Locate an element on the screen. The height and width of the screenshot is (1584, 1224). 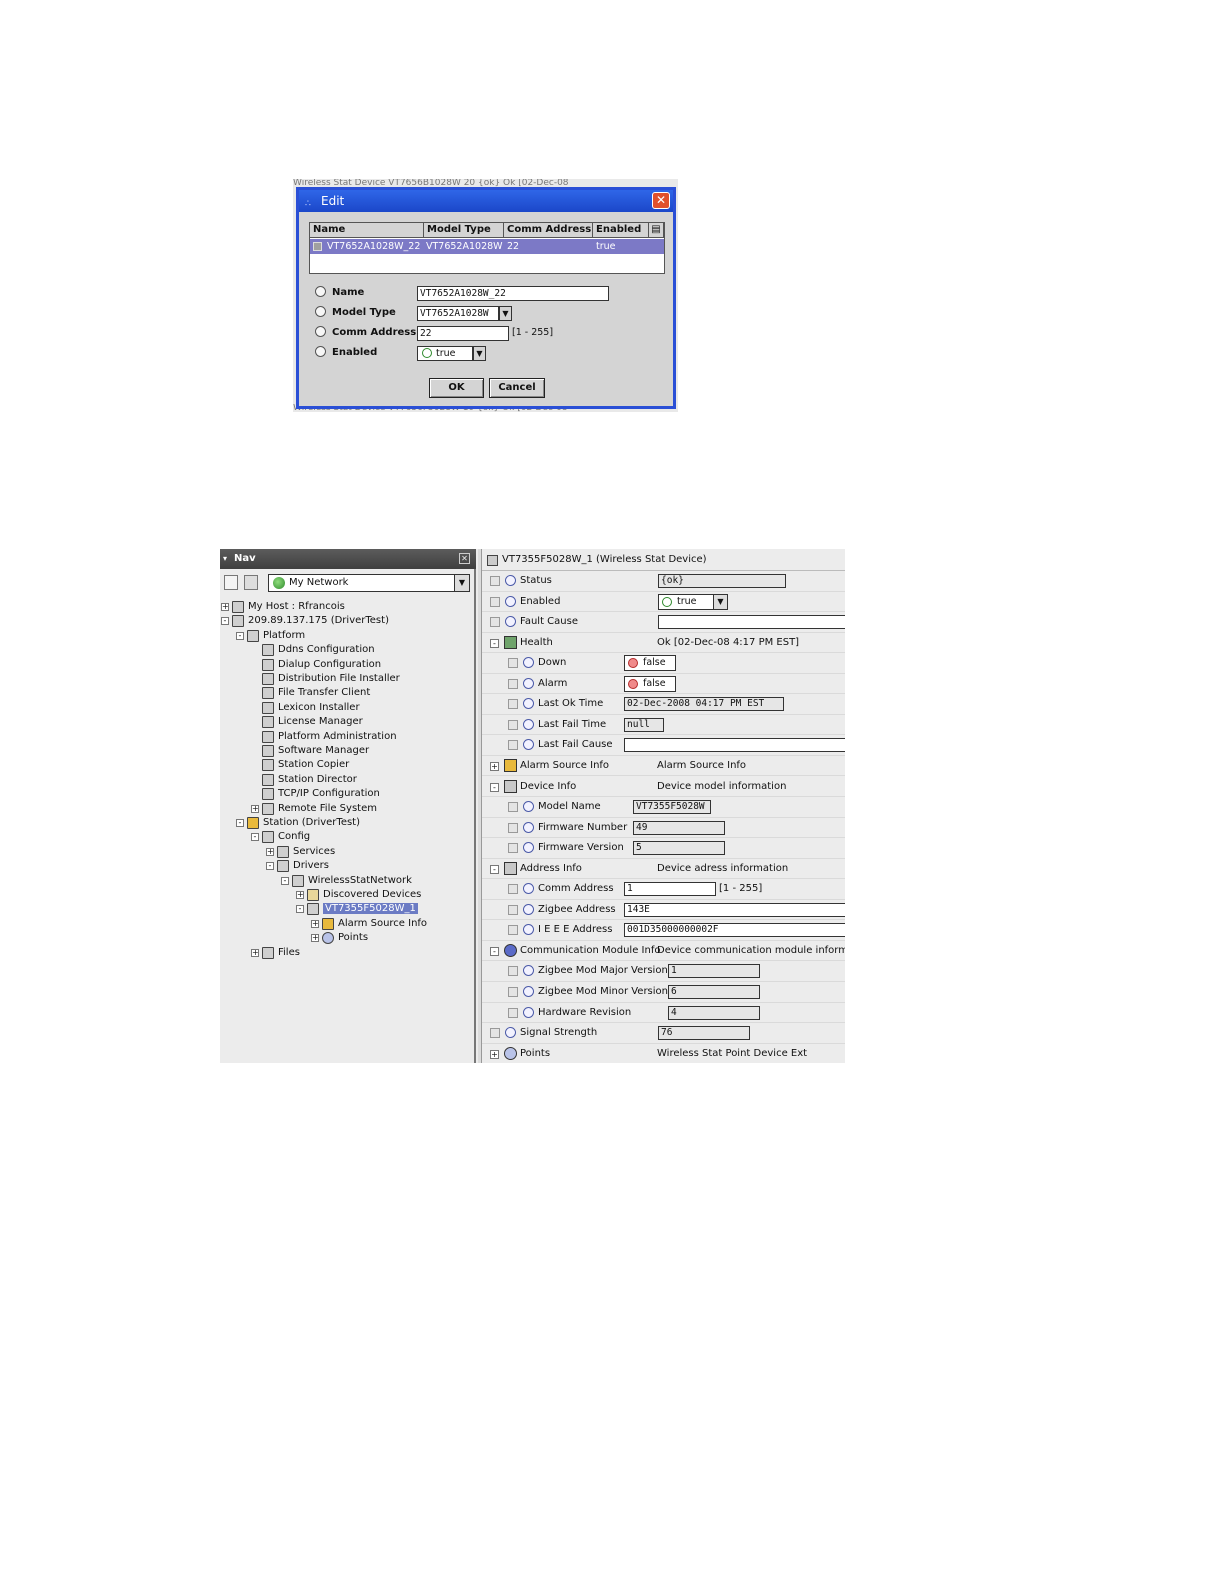
property-row: Status {ok} is located at coordinates (663, 581).